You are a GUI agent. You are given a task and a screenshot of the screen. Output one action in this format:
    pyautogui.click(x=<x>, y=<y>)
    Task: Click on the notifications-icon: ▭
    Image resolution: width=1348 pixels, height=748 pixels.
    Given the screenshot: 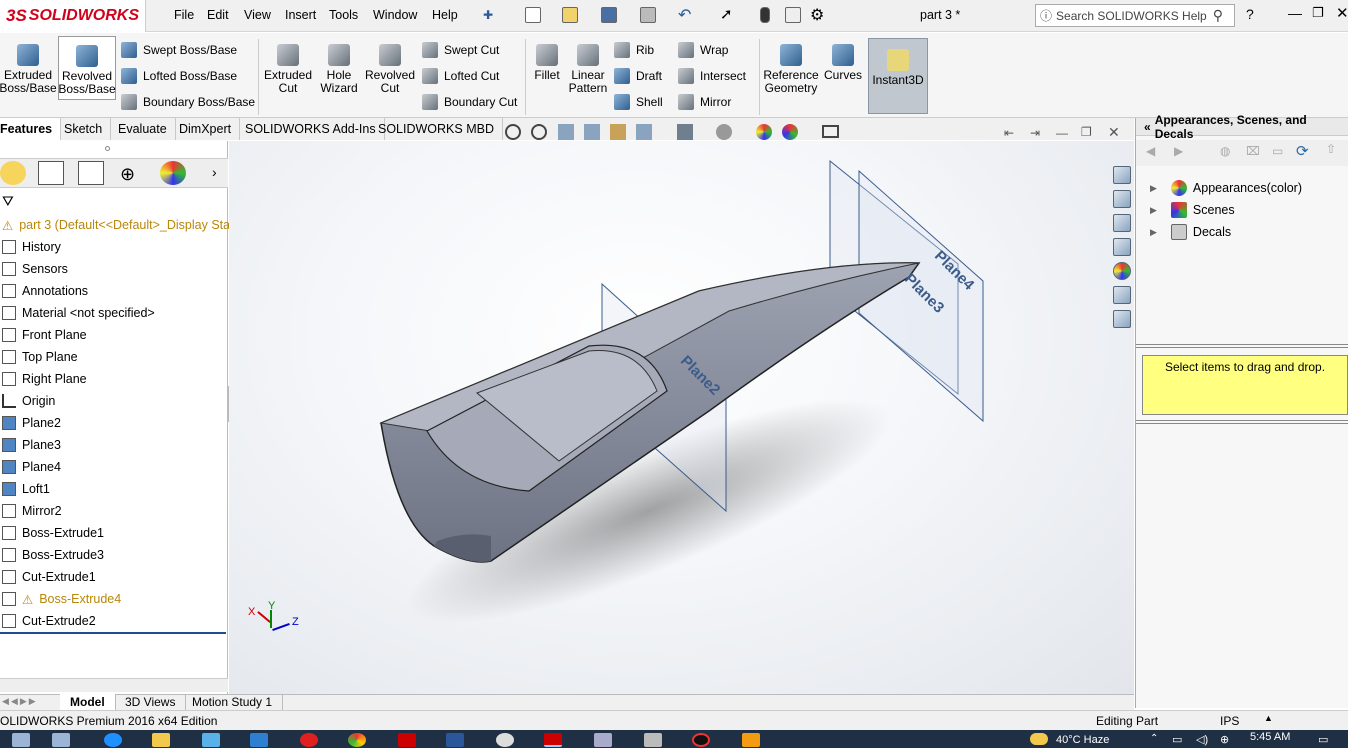 What is the action you would take?
    pyautogui.click(x=1323, y=739)
    